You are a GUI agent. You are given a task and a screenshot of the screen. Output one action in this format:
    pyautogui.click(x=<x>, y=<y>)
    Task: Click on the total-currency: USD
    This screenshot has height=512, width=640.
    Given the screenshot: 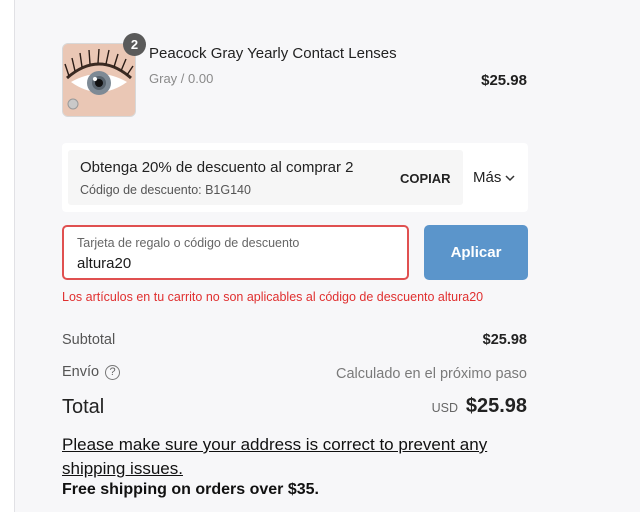 What is the action you would take?
    pyautogui.click(x=444, y=408)
    